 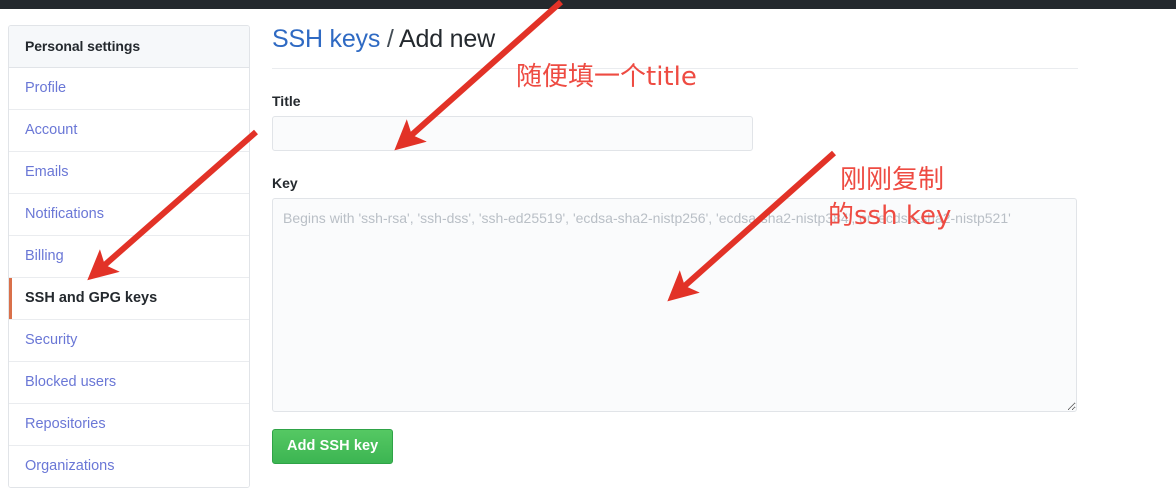 I want to click on form-actions: Add SSH key, so click(x=675, y=446).